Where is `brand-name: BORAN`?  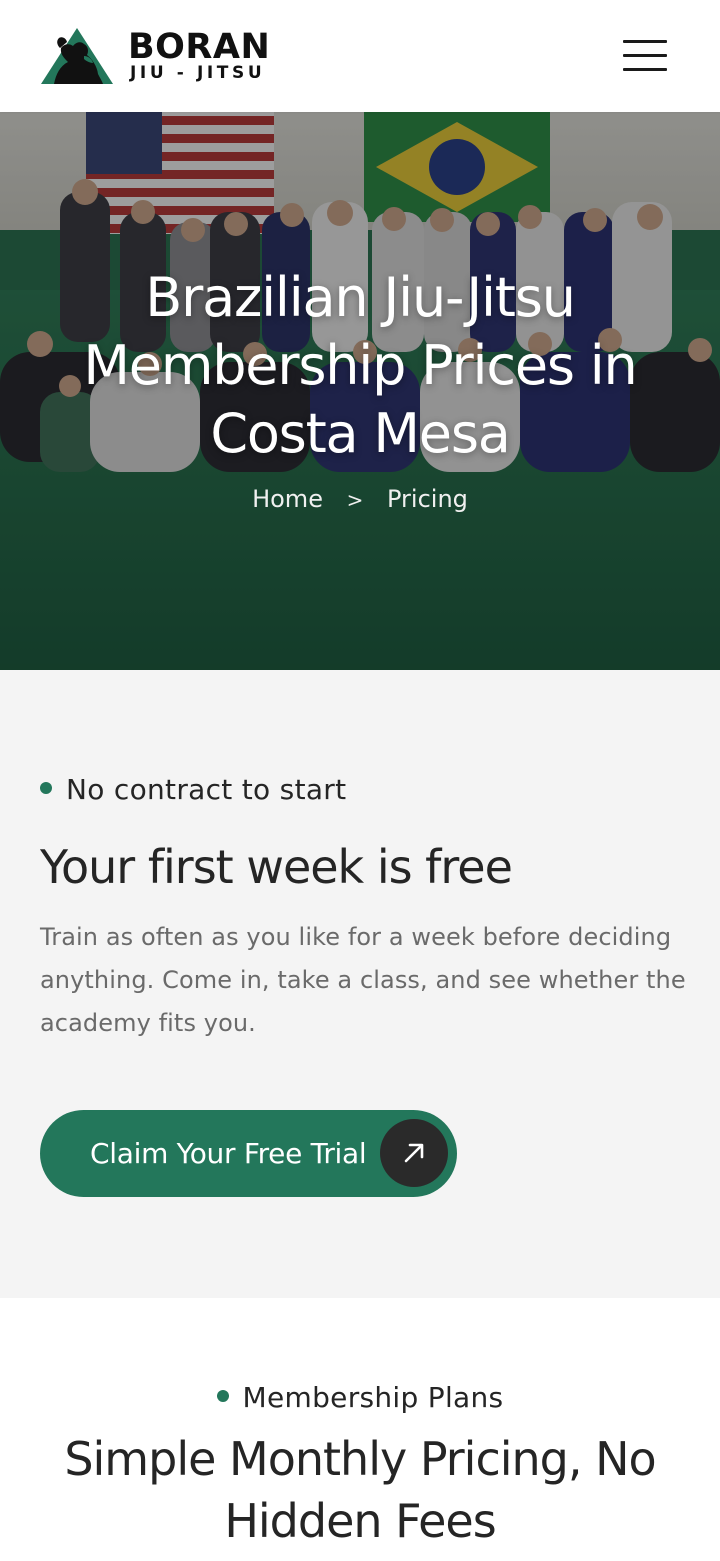 brand-name: BORAN is located at coordinates (199, 47).